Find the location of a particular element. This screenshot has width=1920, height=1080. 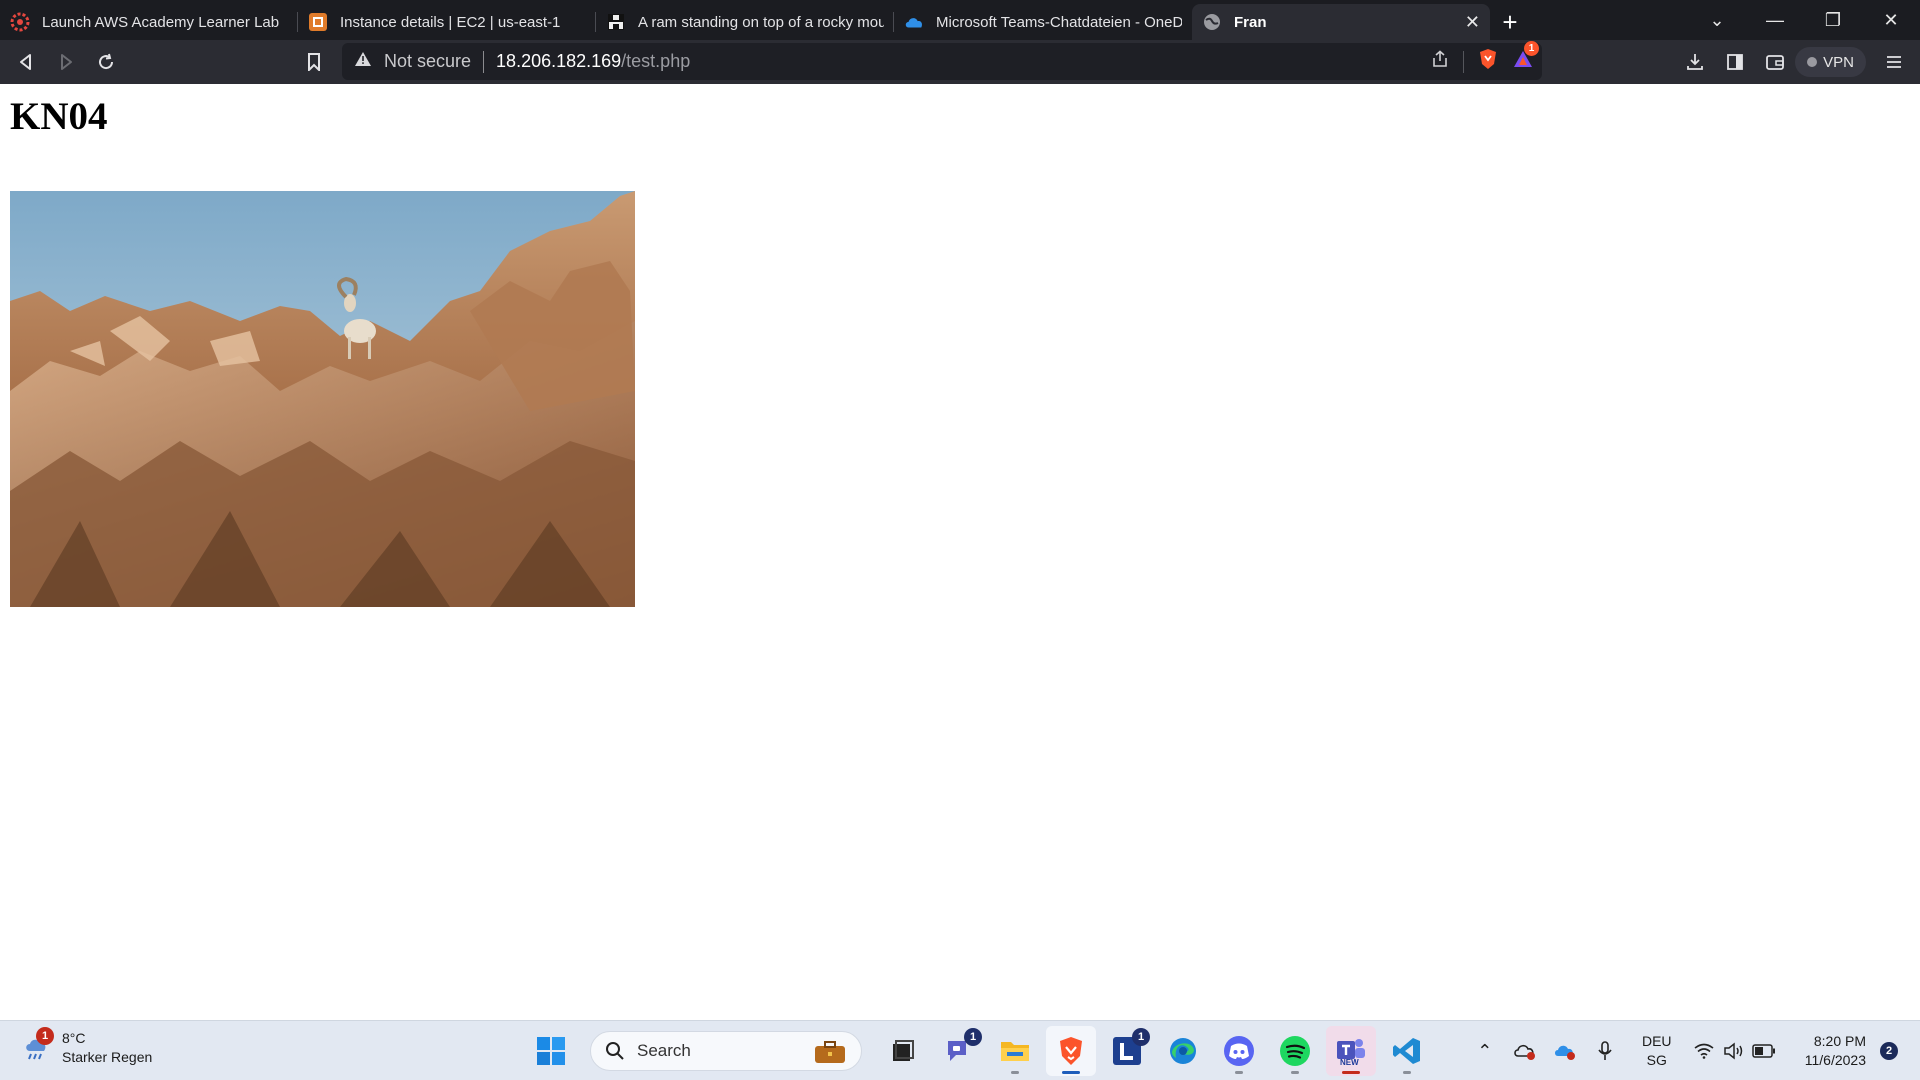

task-view-icon is located at coordinates (903, 1050).